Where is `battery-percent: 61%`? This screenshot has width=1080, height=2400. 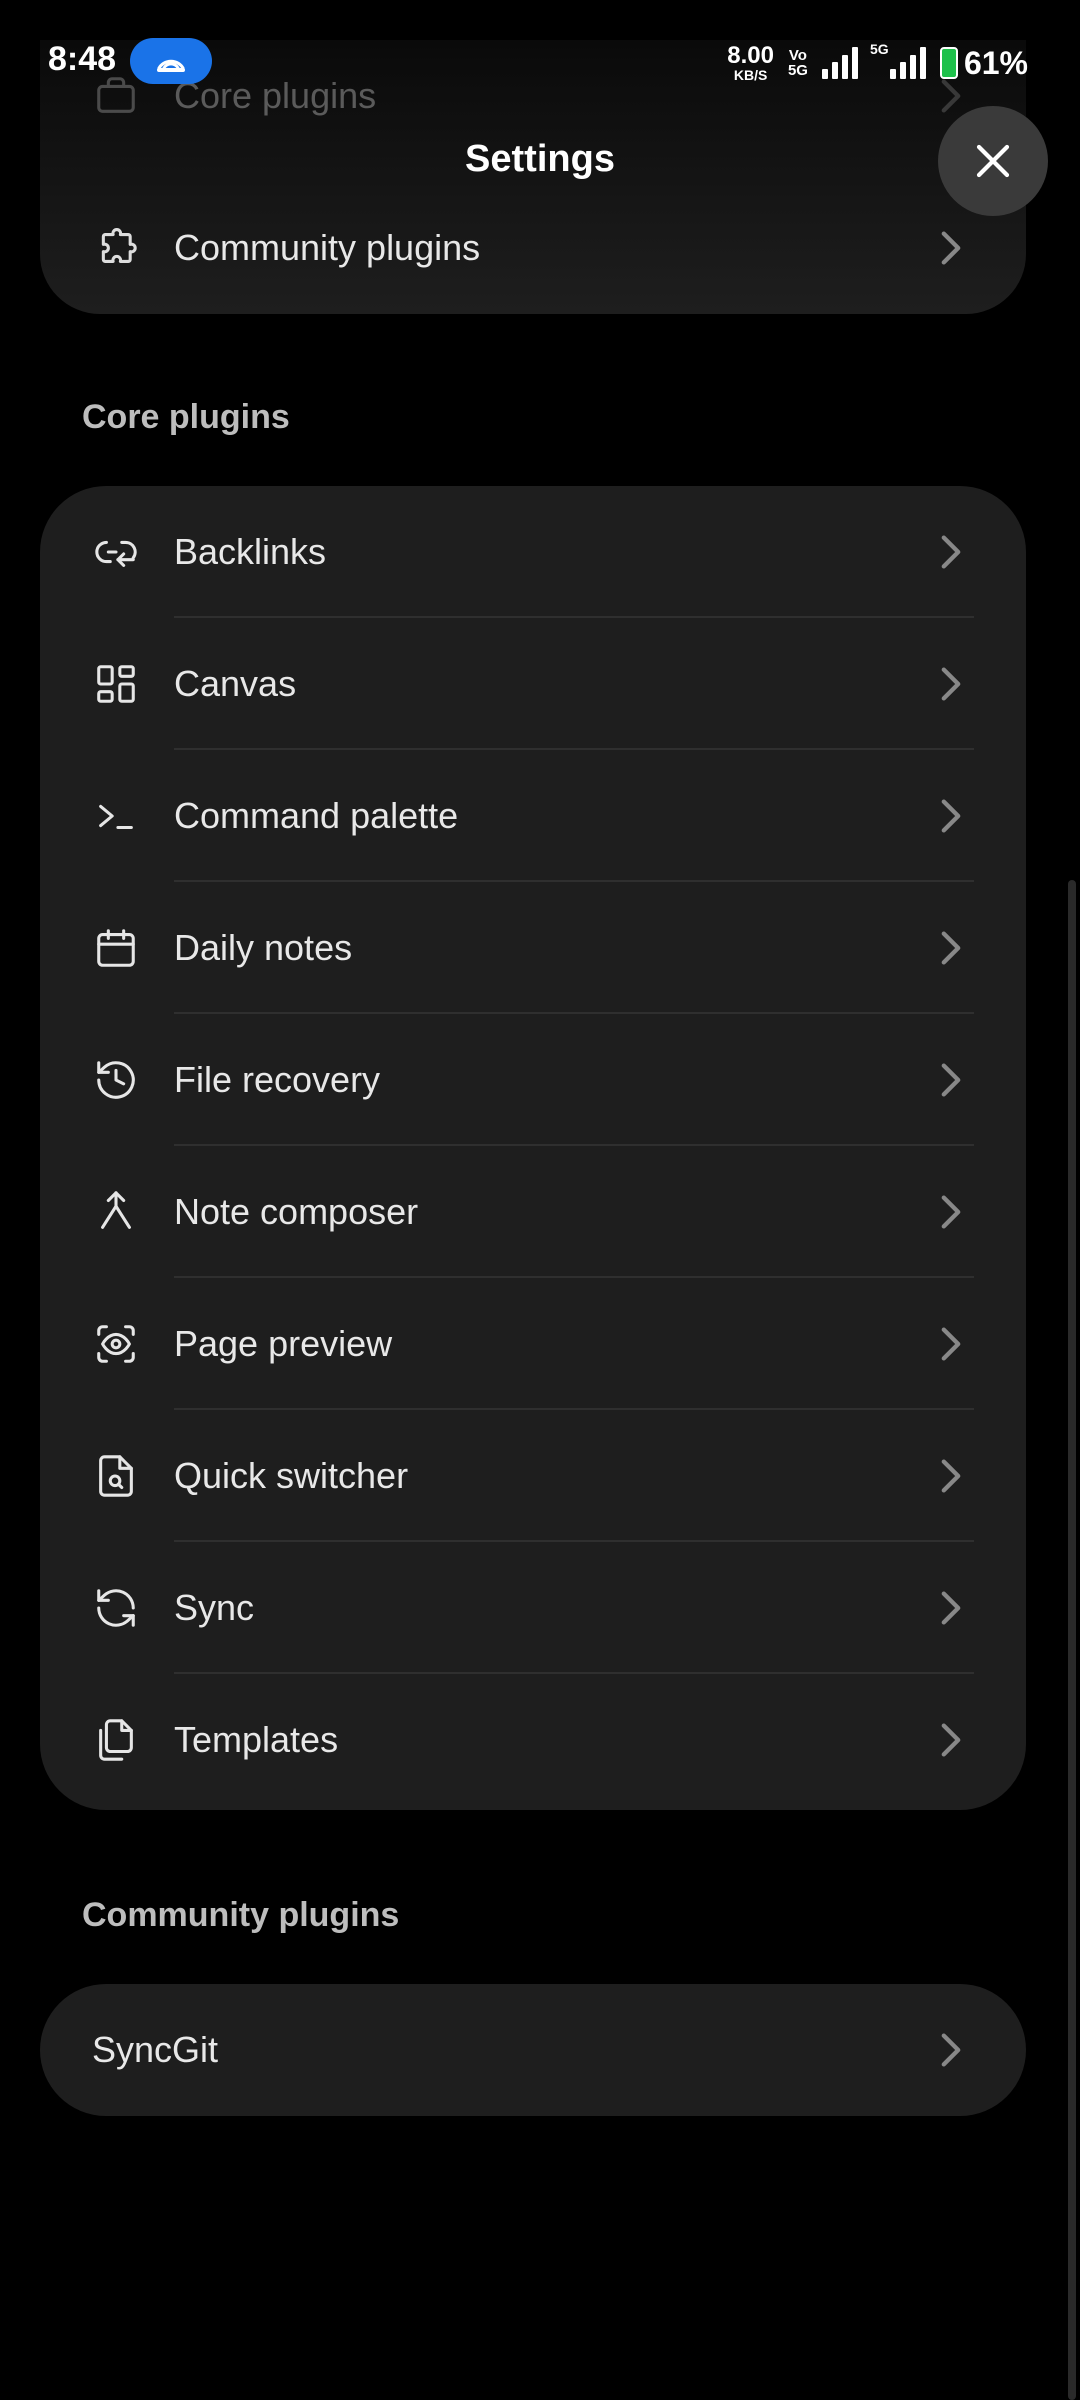 battery-percent: 61% is located at coordinates (995, 62).